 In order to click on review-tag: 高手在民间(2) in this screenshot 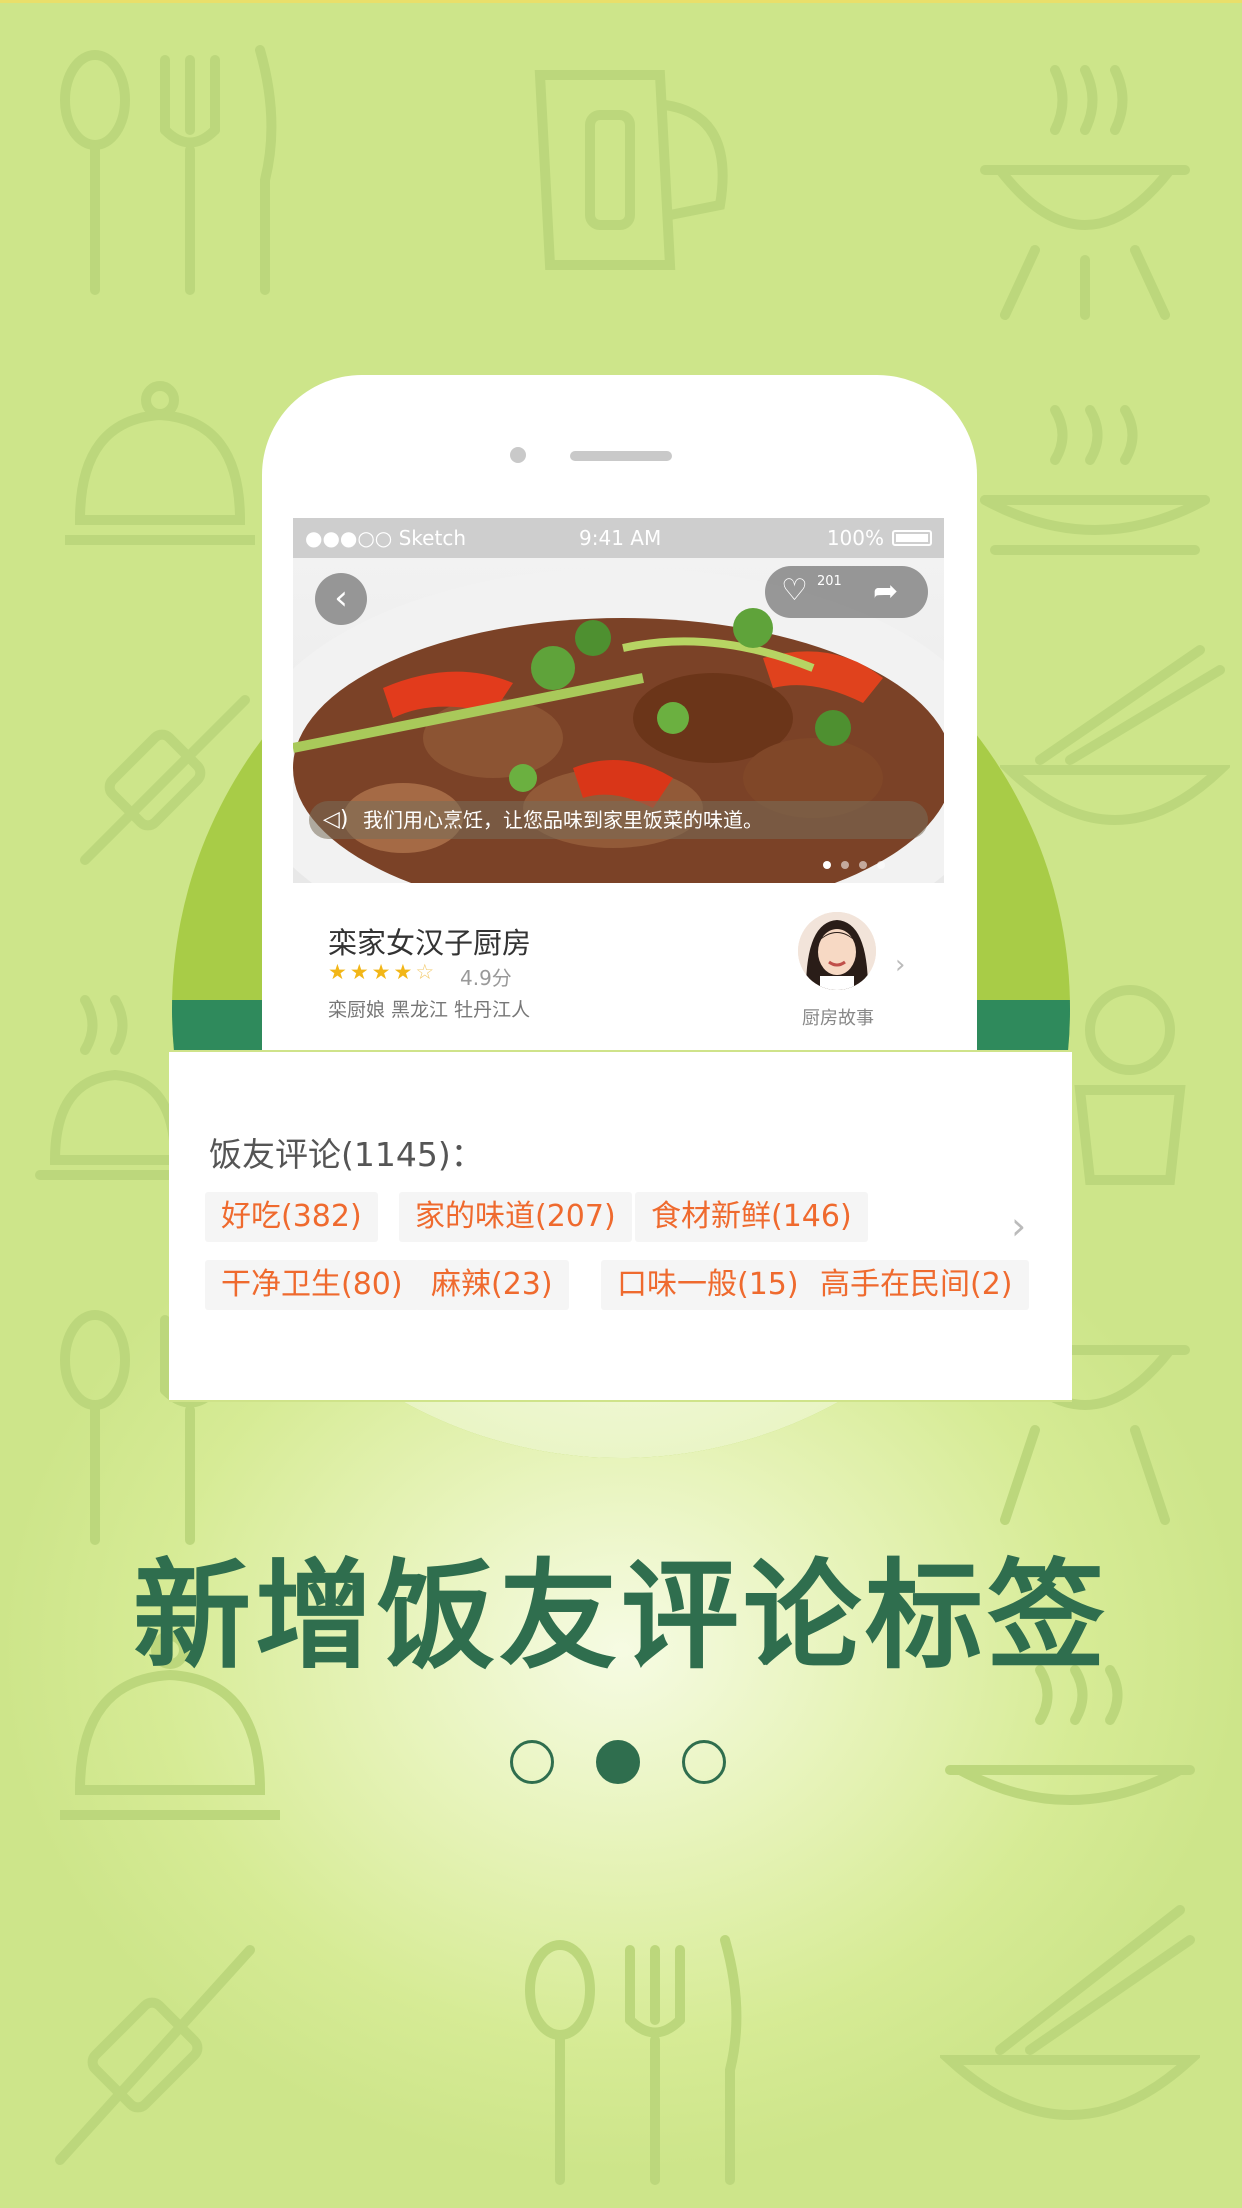, I will do `click(916, 1285)`.